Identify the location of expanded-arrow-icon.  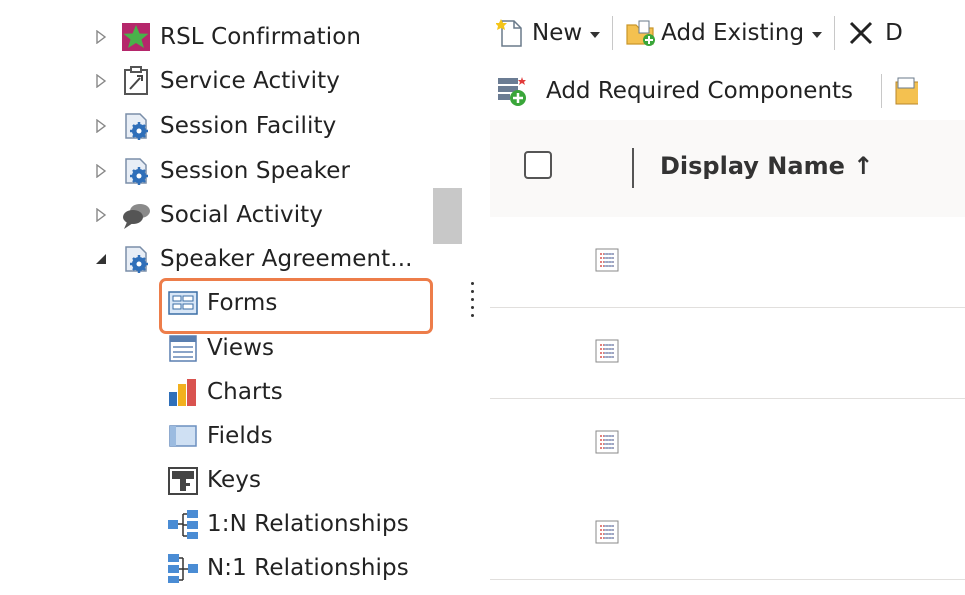
(101, 259).